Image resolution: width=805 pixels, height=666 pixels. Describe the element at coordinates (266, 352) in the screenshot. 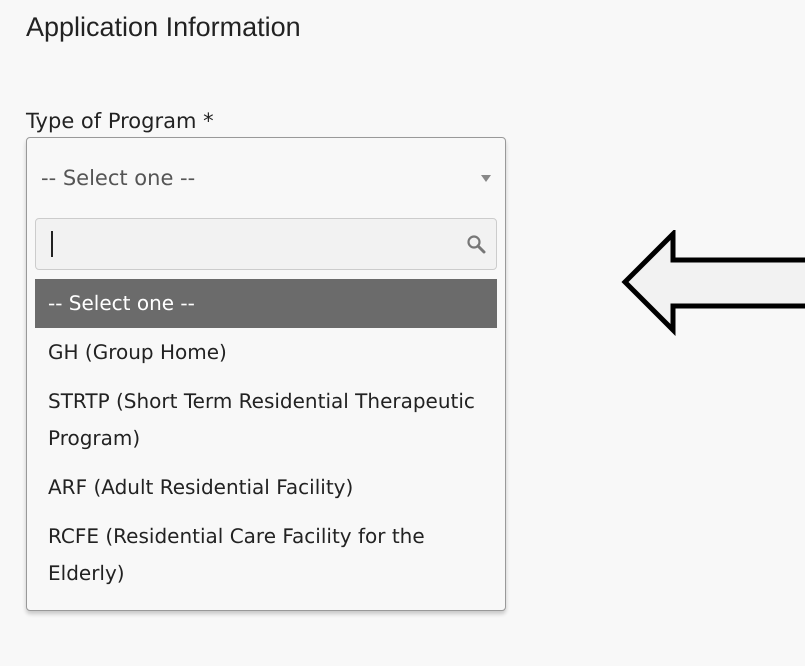

I see `dropdown-option: GH (Group Home)` at that location.